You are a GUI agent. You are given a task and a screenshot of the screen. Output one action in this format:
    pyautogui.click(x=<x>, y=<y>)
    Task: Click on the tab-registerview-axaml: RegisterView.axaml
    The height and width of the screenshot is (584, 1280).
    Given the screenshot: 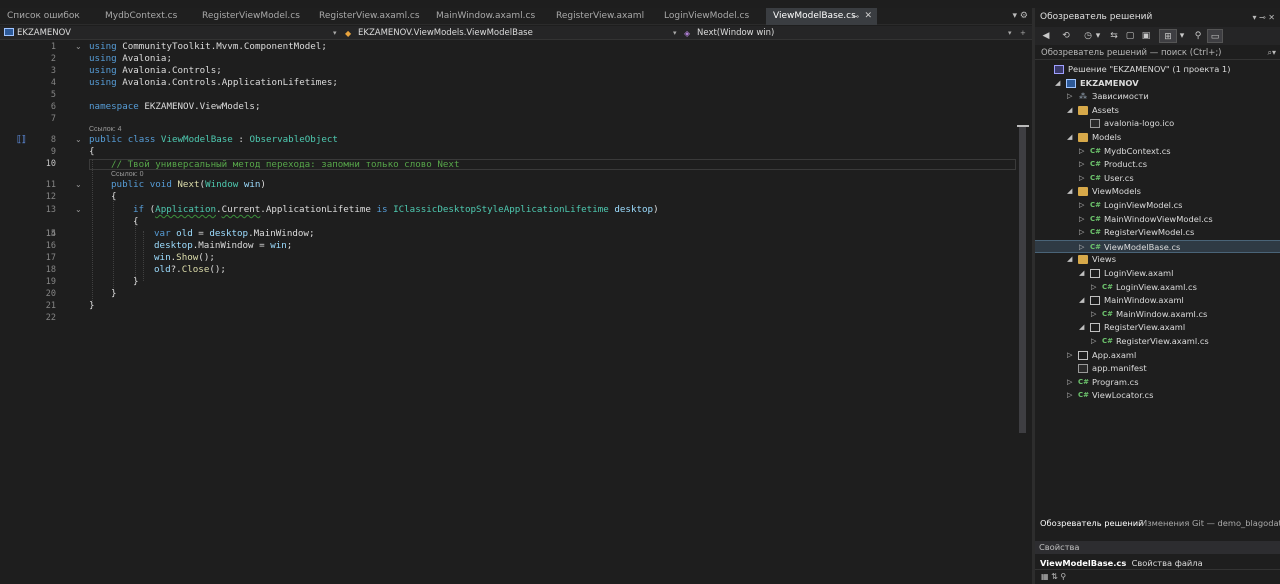 What is the action you would take?
    pyautogui.click(x=603, y=16)
    